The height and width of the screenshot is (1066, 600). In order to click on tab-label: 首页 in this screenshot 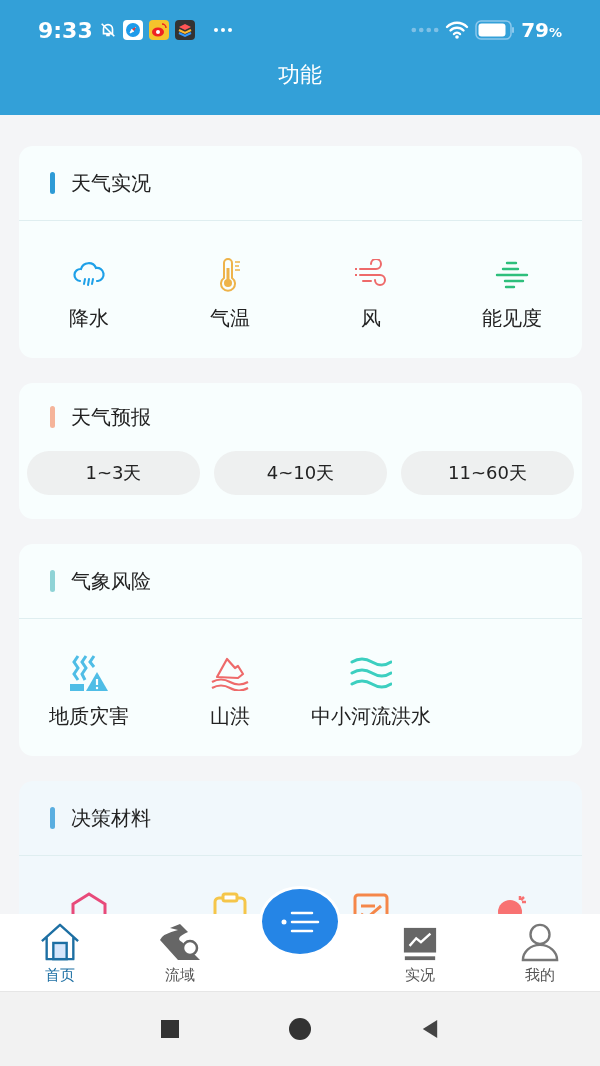, I will do `click(60, 975)`.